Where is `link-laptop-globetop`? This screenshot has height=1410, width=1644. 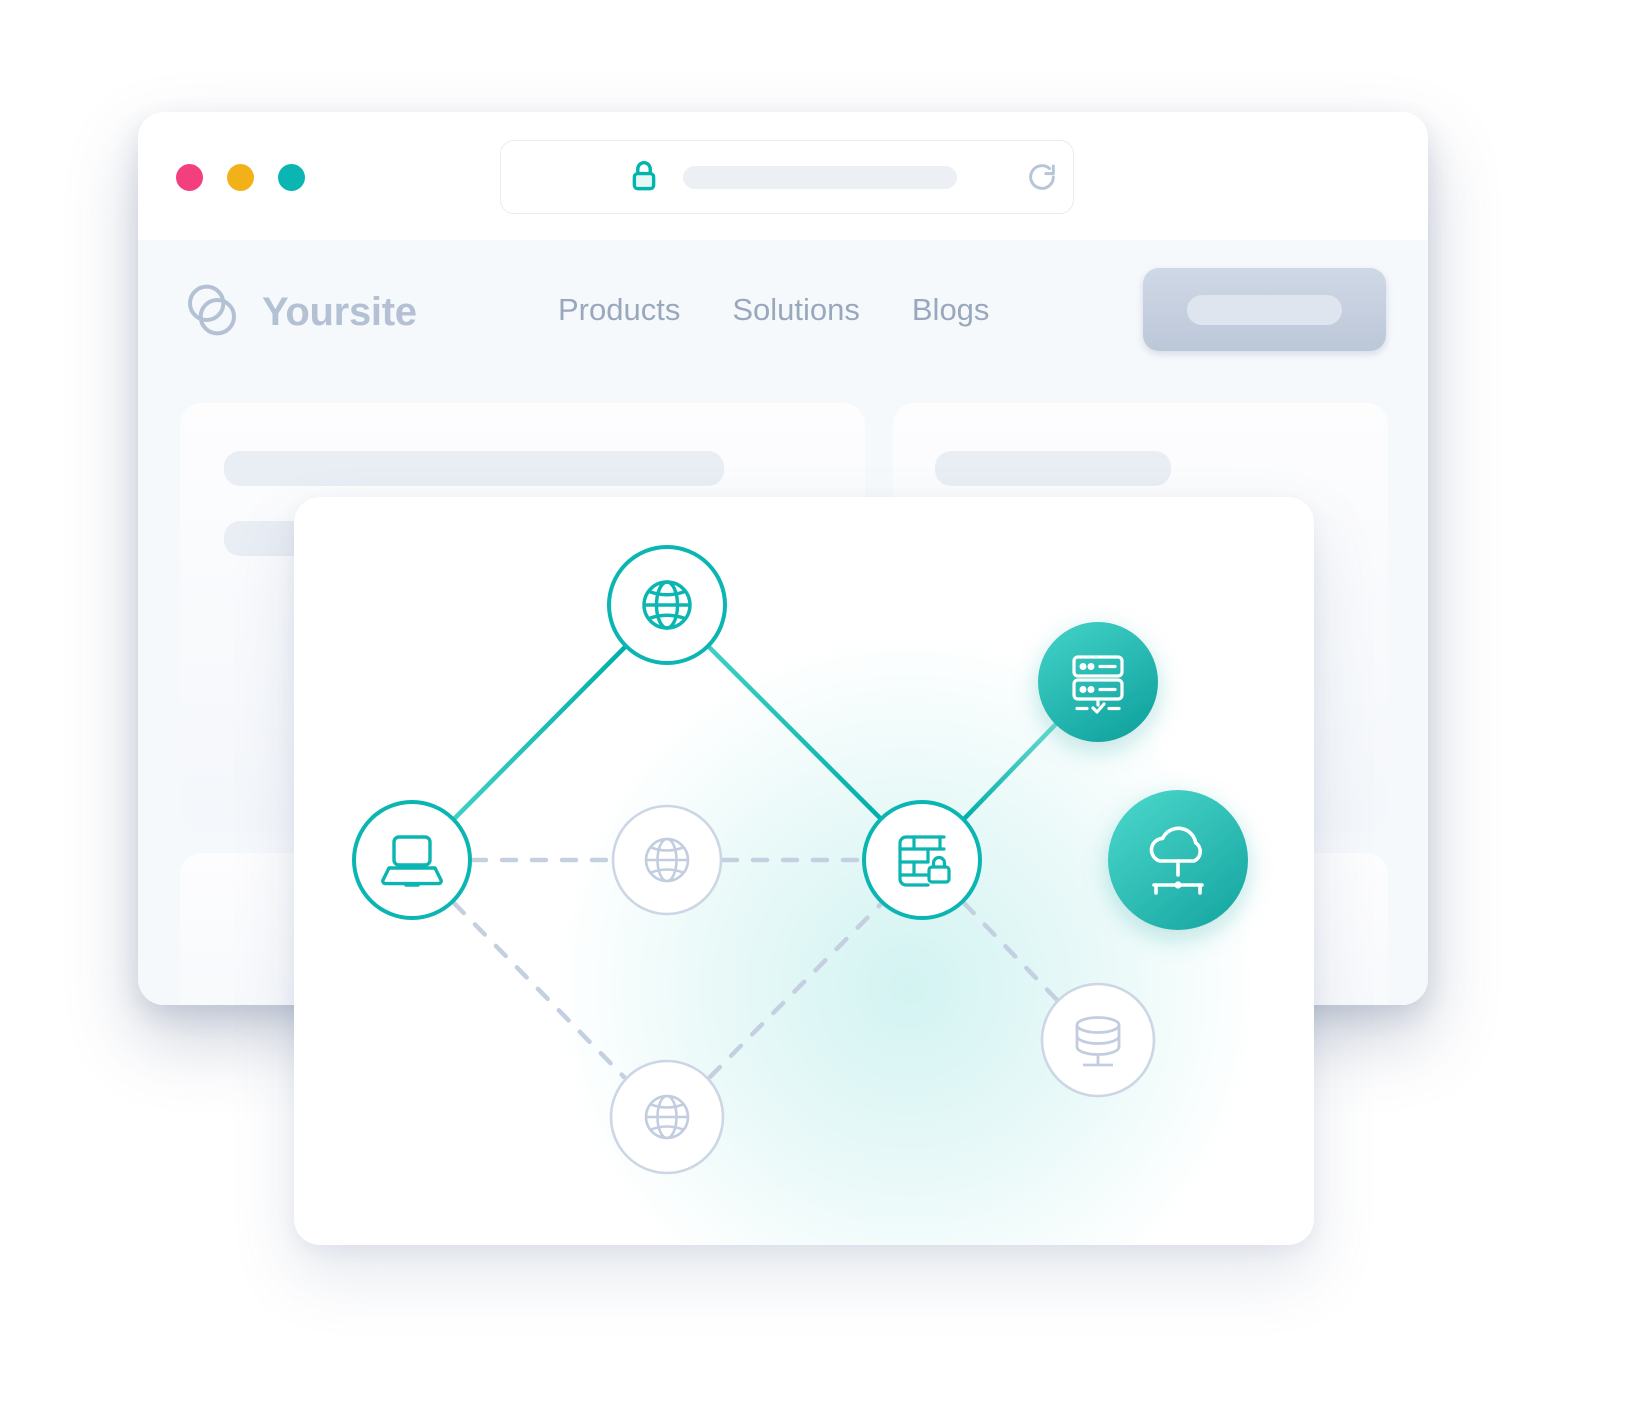
link-laptop-globetop is located at coordinates (539, 733).